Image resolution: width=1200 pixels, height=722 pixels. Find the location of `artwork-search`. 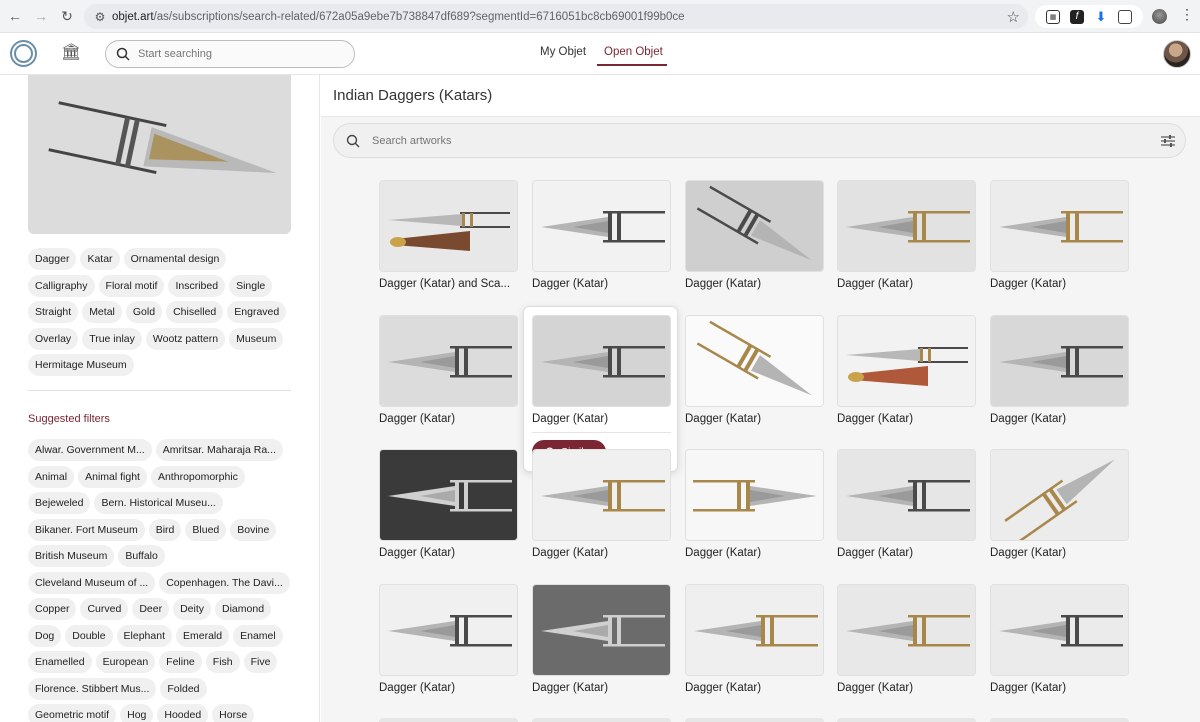

artwork-search is located at coordinates (759, 140).